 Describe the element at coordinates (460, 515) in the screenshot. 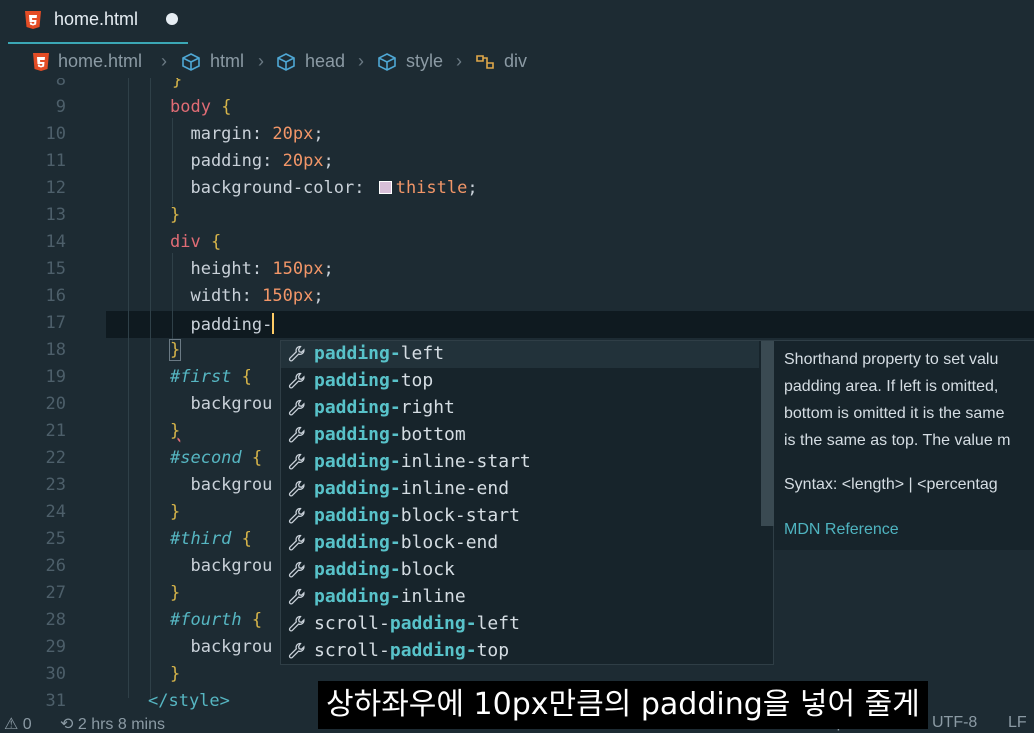

I see `suggestion-suffix: block-start` at that location.